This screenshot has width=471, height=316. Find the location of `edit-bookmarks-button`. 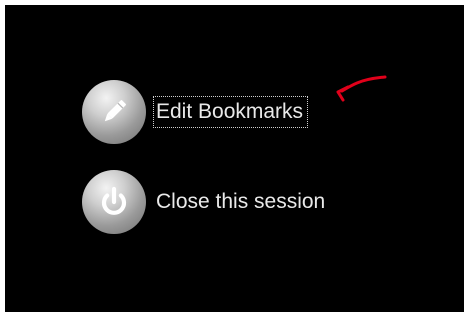

edit-bookmarks-button is located at coordinates (114, 112).